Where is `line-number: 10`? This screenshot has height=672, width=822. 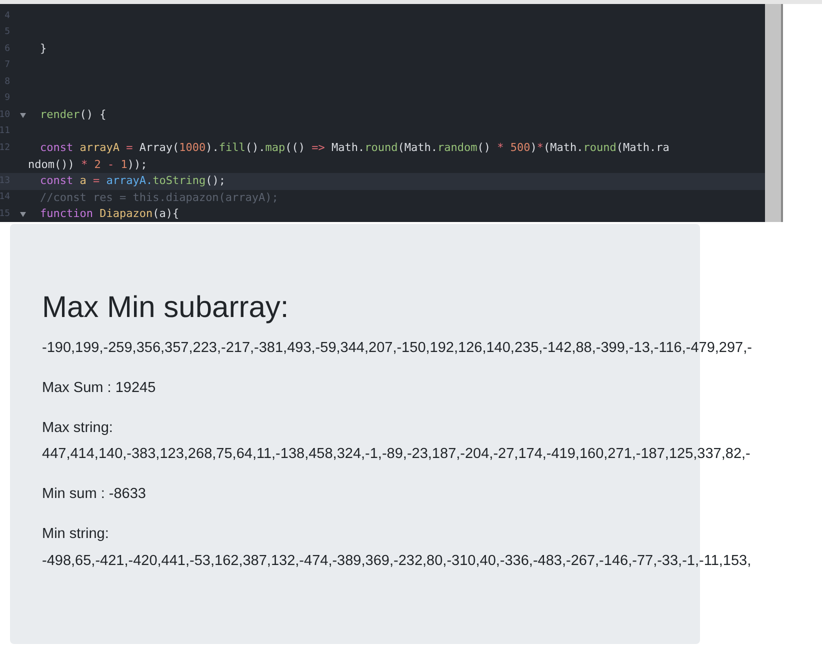
line-number: 10 is located at coordinates (5, 115).